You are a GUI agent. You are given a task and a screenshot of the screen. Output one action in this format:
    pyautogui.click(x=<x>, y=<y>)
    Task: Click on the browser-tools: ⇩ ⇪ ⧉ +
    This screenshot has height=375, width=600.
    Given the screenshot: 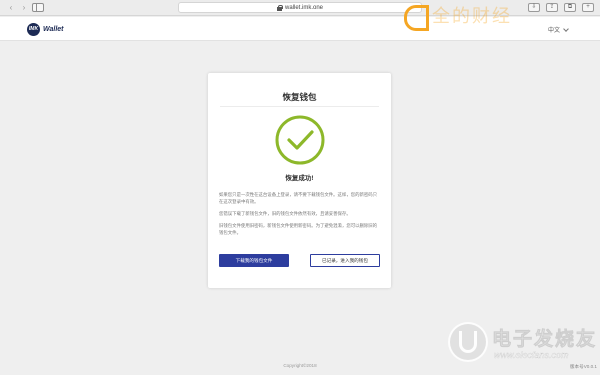 What is the action you would take?
    pyautogui.click(x=561, y=7)
    